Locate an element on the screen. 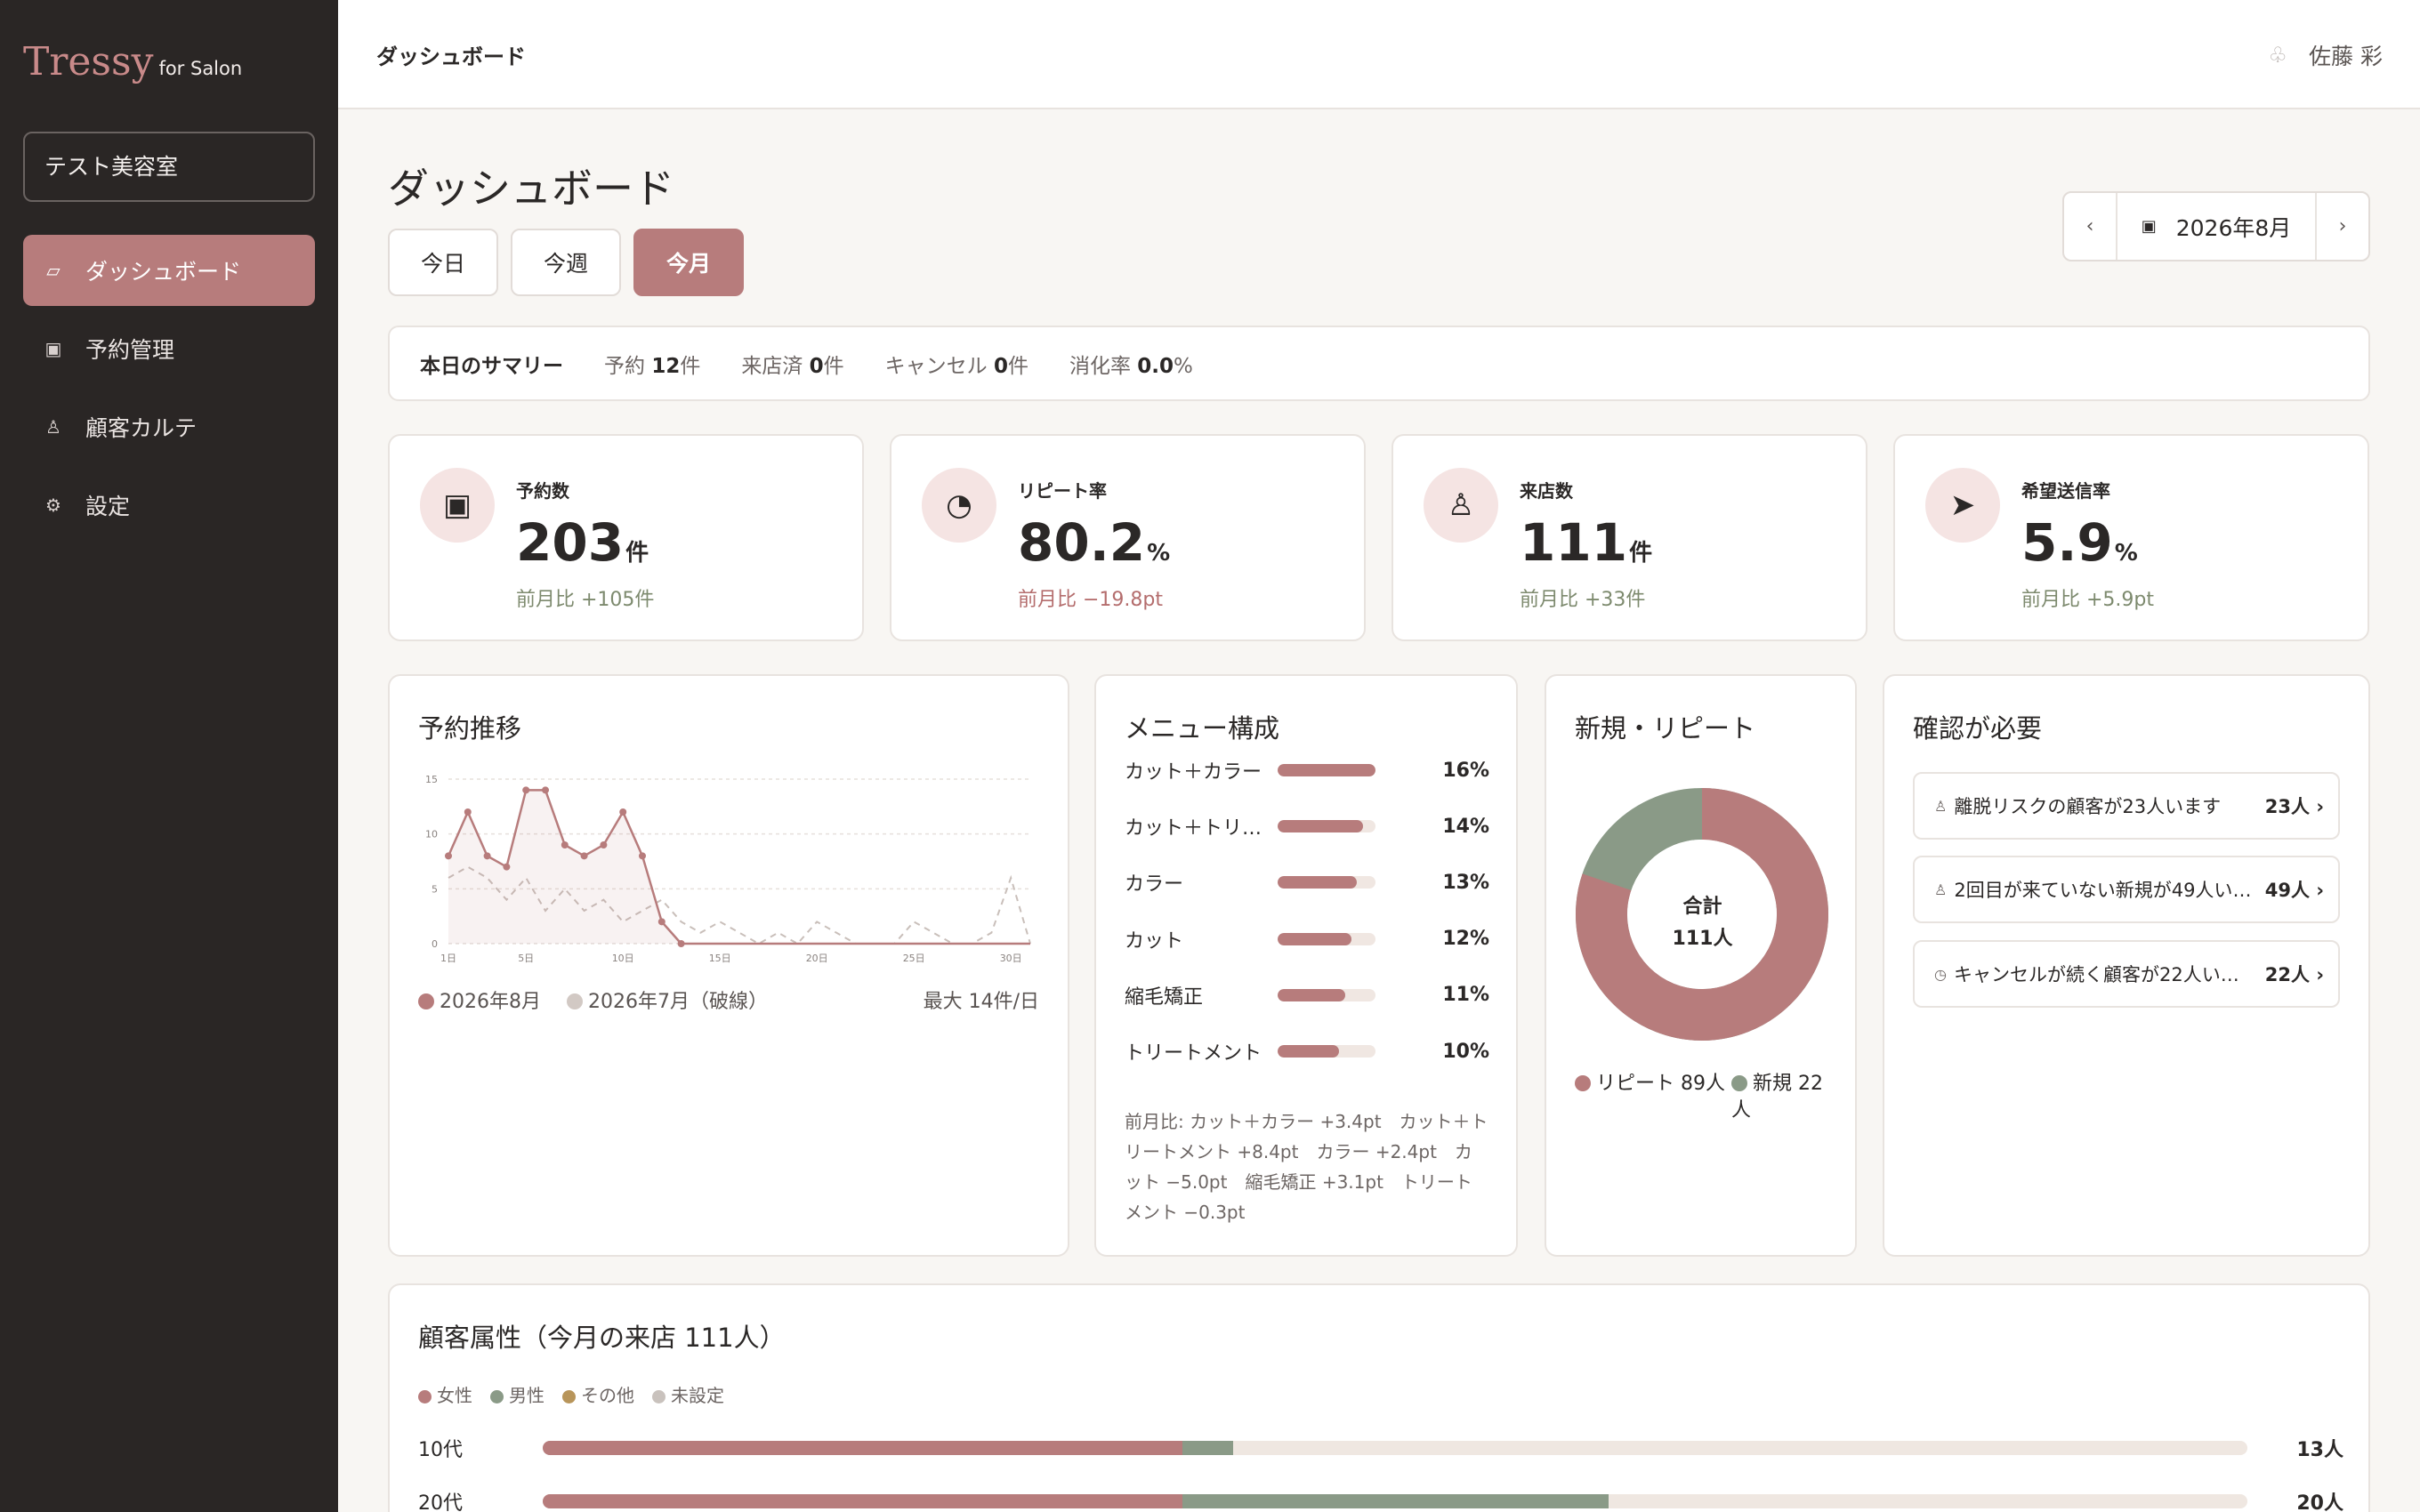 The image size is (2420, 1512). tab-today: 今日 is located at coordinates (443, 262).